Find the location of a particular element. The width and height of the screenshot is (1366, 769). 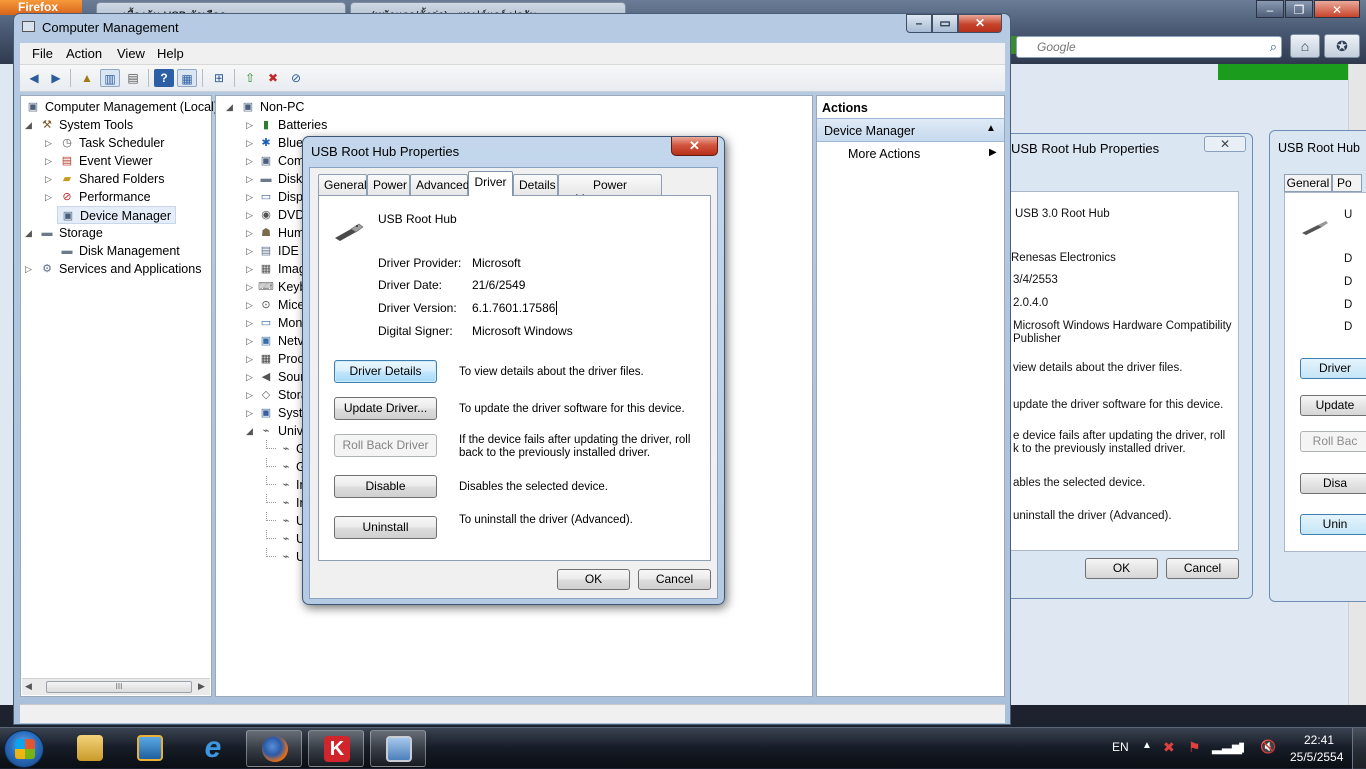

search-box: Google ⌕ is located at coordinates (1149, 47).